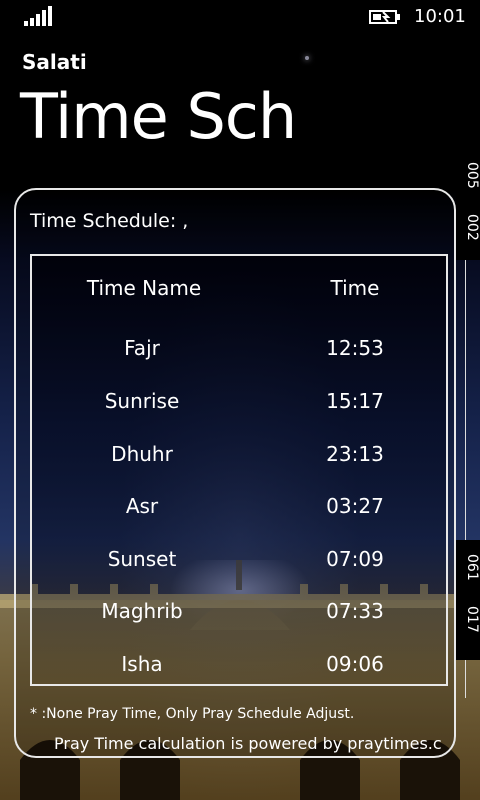  I want to click on scale-label: 061, so click(472, 567).